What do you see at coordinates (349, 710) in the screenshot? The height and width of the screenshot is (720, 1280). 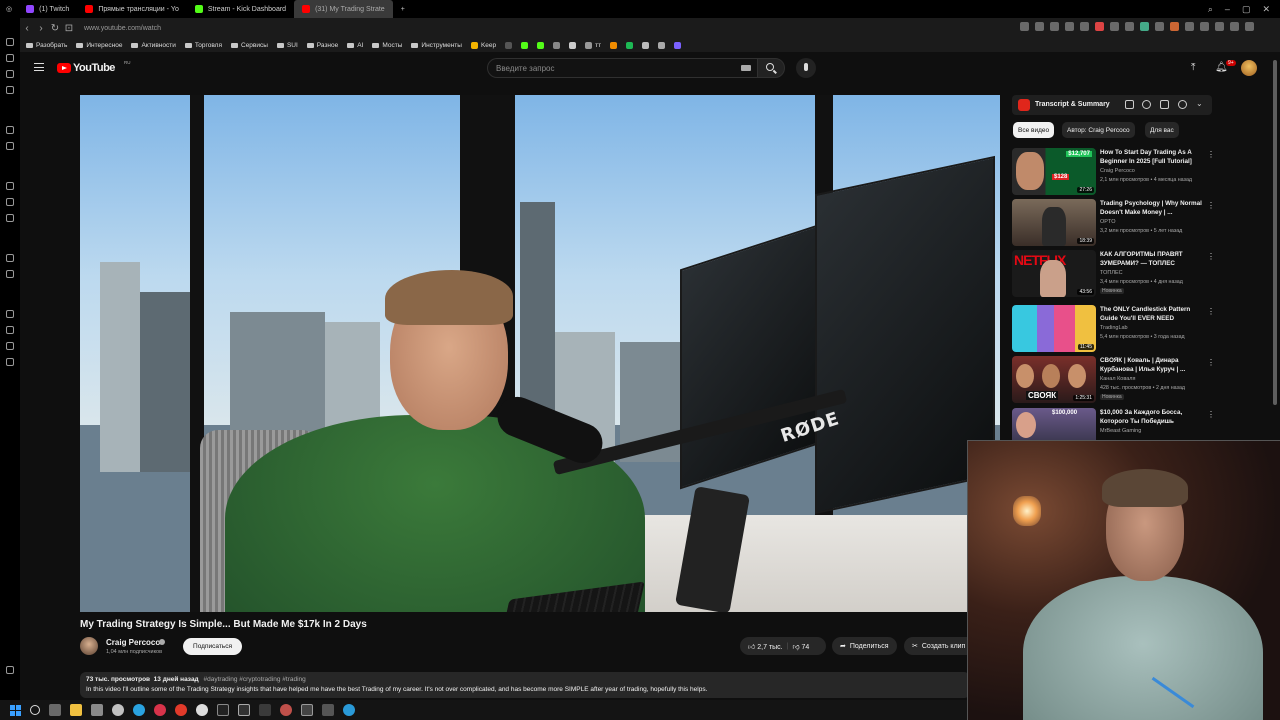 I see `edge-icon` at bounding box center [349, 710].